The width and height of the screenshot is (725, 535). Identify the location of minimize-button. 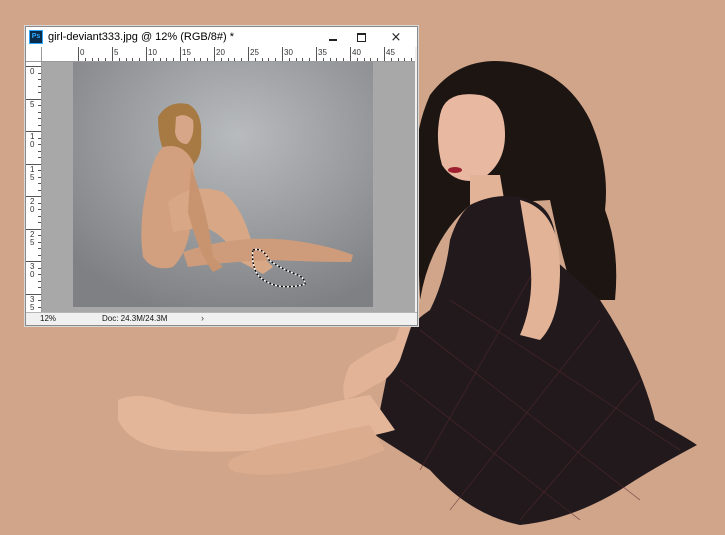
(333, 37).